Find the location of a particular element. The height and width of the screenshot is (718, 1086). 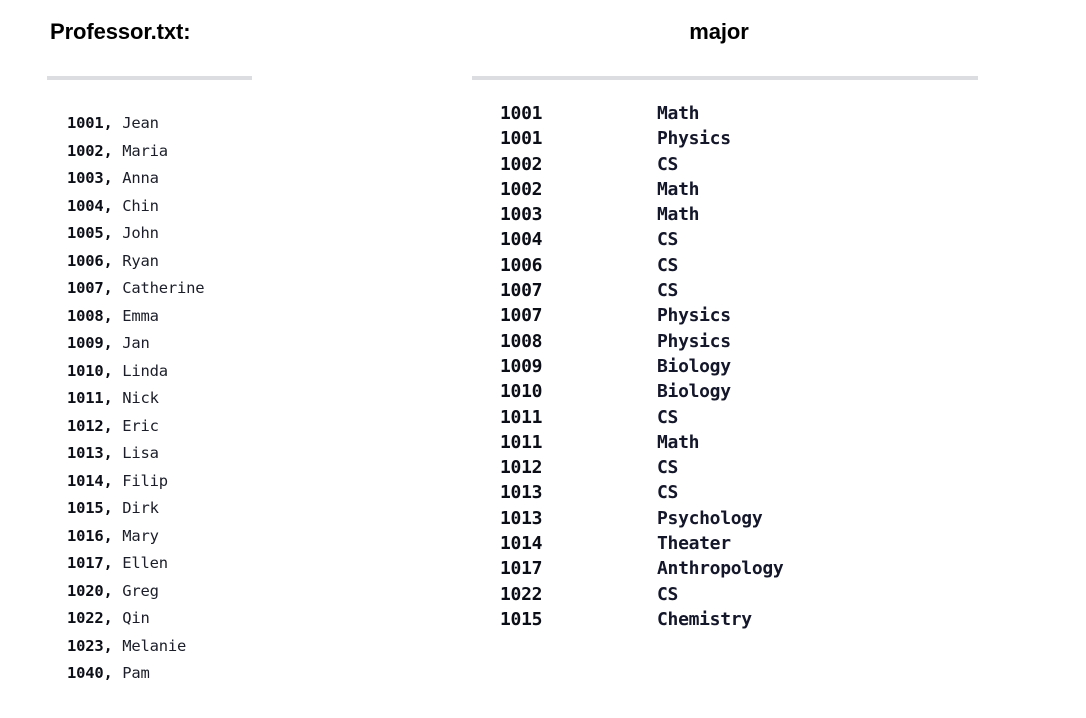

major-table-row: 1001 Physics is located at coordinates (780, 138).